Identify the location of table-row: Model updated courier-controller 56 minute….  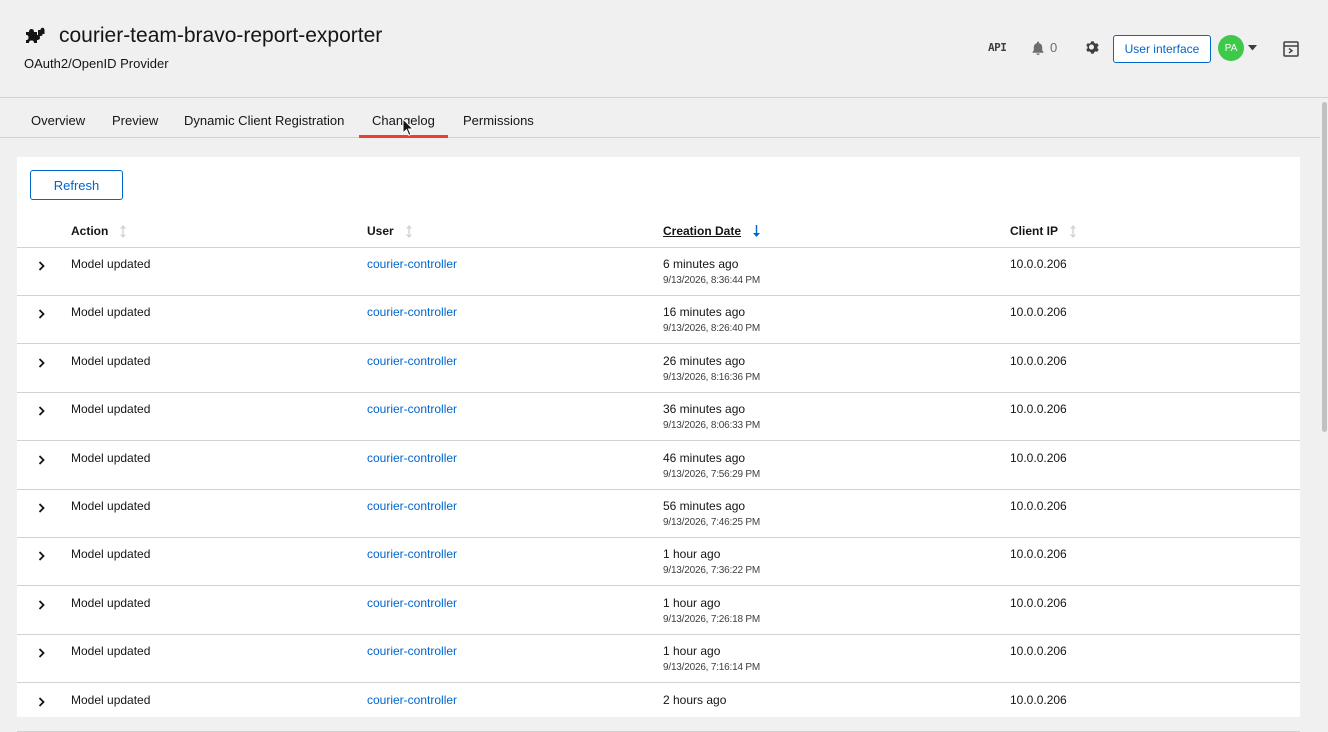
(658, 514).